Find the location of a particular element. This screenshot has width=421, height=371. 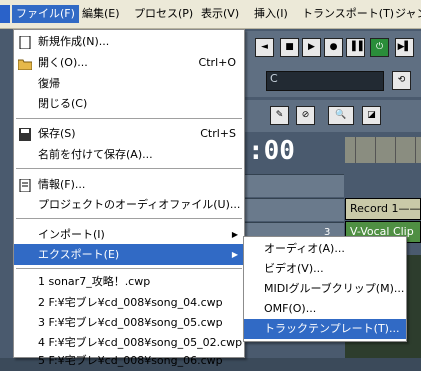

menu-label: 5 F:¥宅ブレ¥cd_008¥song_06.cwp is located at coordinates (130, 360).